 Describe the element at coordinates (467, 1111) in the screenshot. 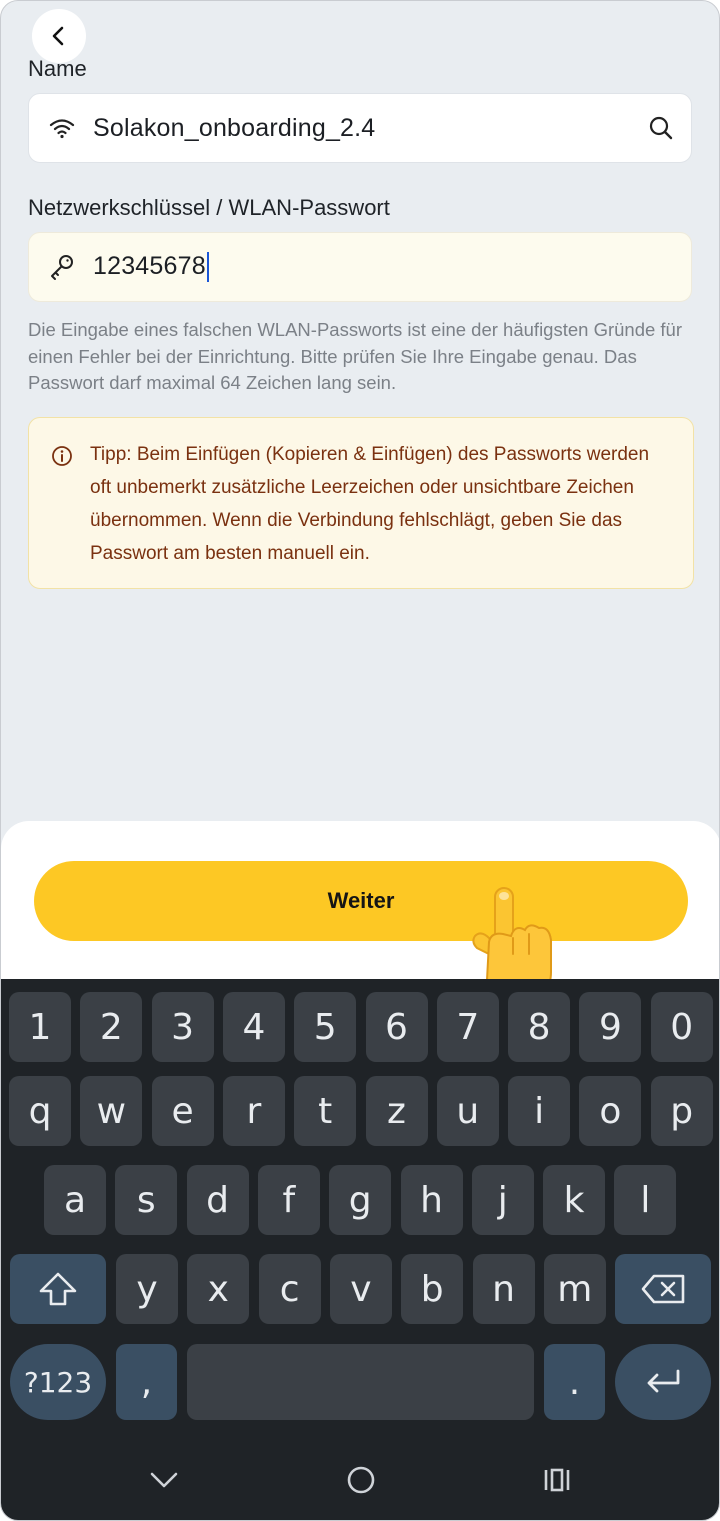

I see `letter-key-u: u` at that location.